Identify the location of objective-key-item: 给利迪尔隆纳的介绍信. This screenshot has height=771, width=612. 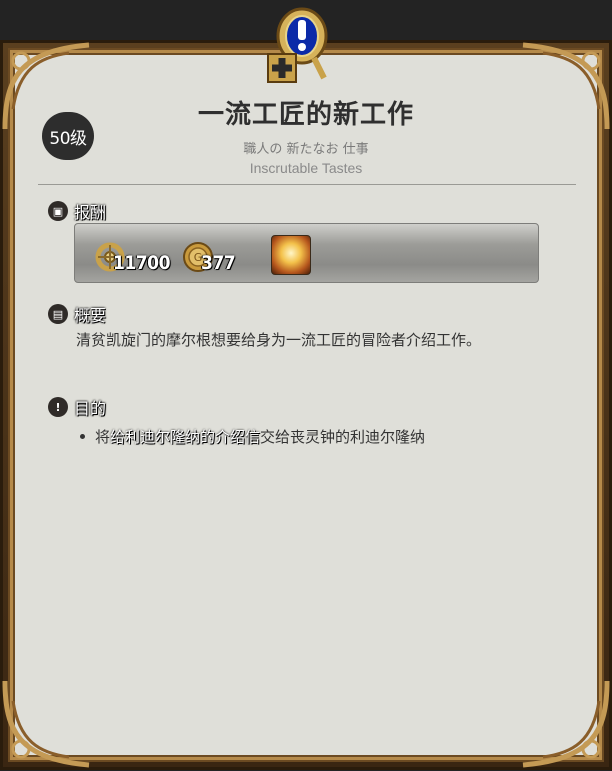
(185, 437).